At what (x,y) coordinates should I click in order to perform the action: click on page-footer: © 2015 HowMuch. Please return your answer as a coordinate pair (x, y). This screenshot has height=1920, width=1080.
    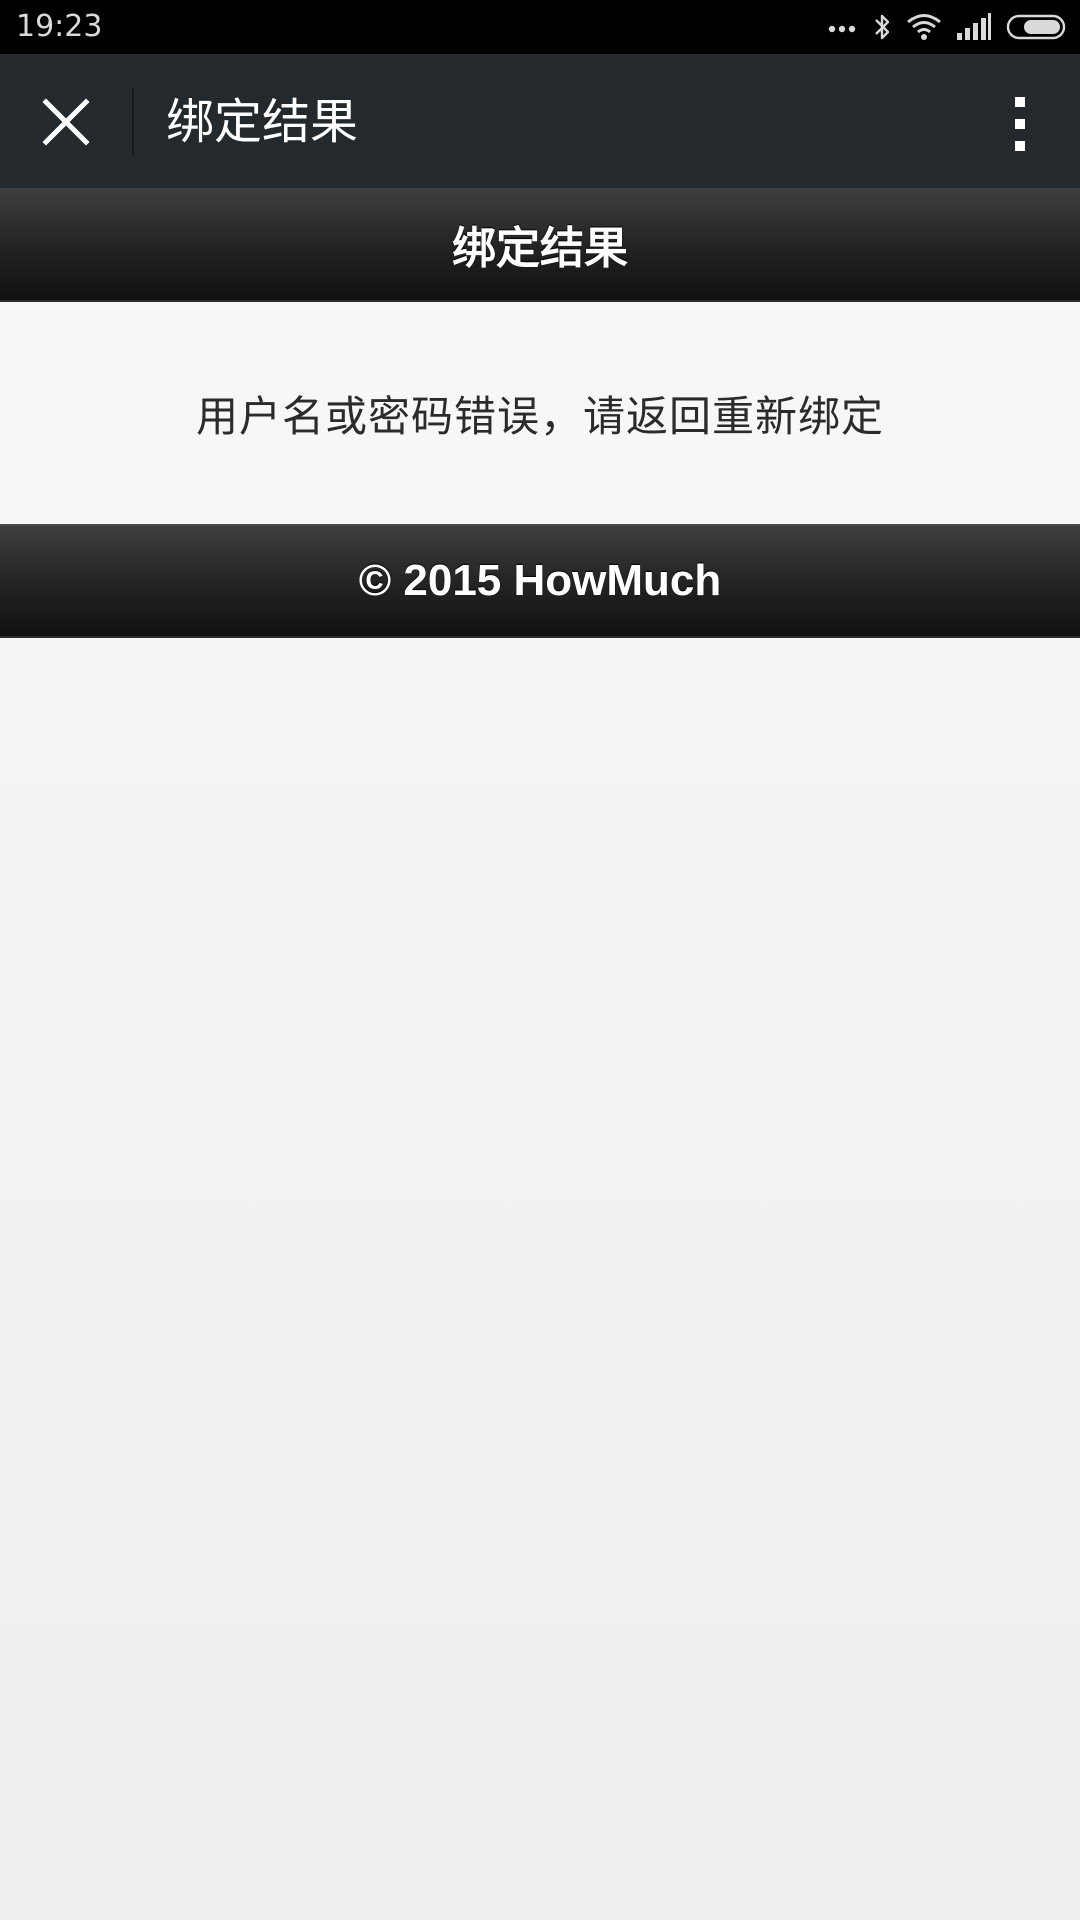
    Looking at the image, I should click on (540, 581).